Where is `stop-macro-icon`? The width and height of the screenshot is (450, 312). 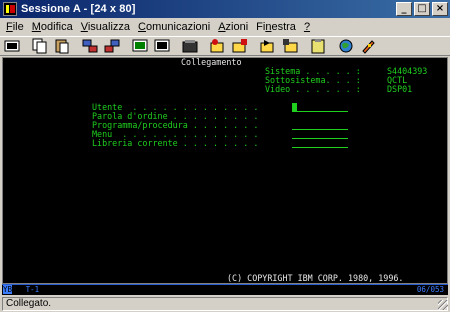 stop-macro-icon is located at coordinates (240, 46).